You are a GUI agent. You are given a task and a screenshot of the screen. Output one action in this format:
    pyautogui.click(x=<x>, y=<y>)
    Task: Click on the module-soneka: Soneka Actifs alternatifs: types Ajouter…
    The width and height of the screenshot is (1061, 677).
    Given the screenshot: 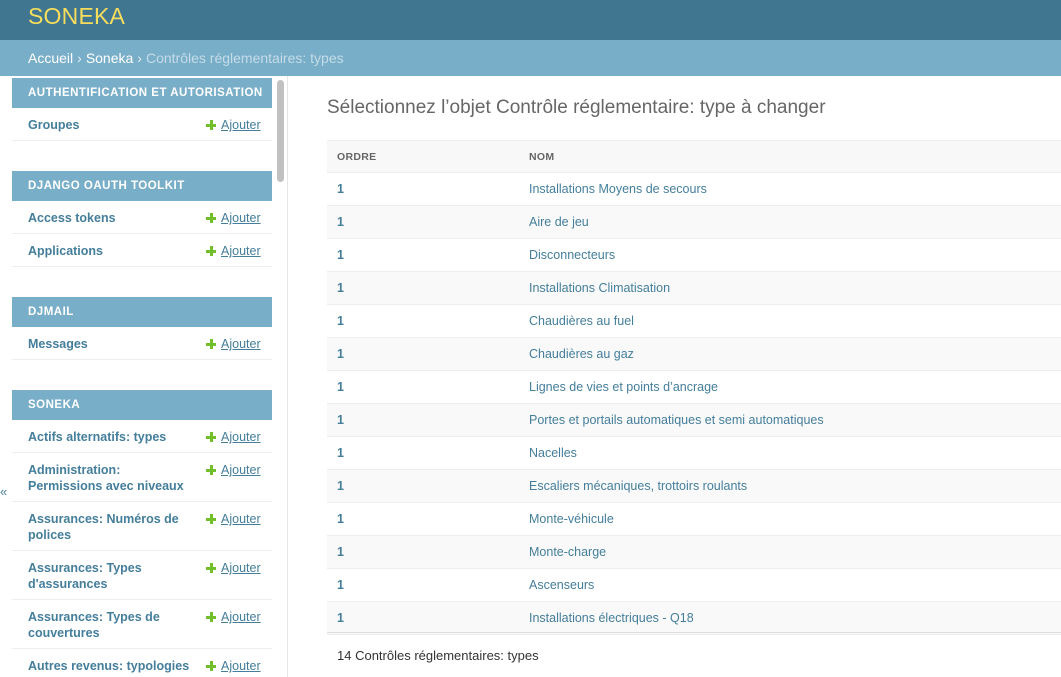 What is the action you would take?
    pyautogui.click(x=142, y=533)
    